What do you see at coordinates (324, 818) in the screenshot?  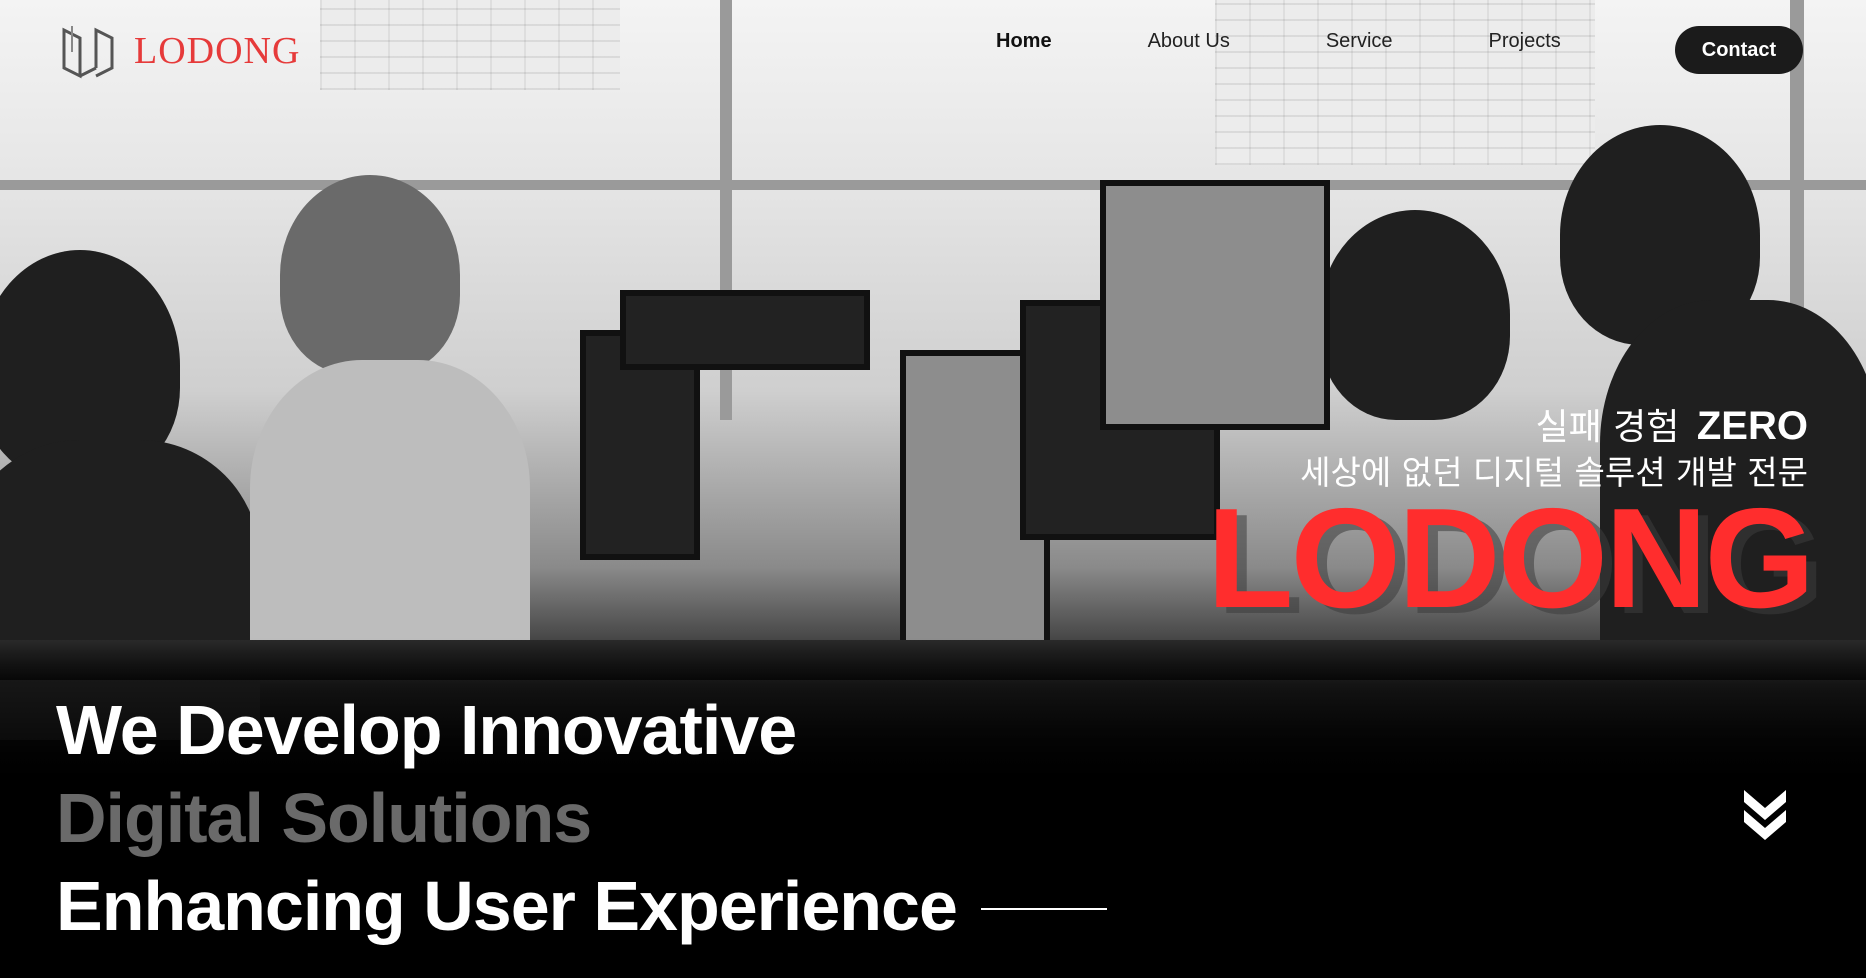 I see `headline-line-2: Digital Solutions` at bounding box center [324, 818].